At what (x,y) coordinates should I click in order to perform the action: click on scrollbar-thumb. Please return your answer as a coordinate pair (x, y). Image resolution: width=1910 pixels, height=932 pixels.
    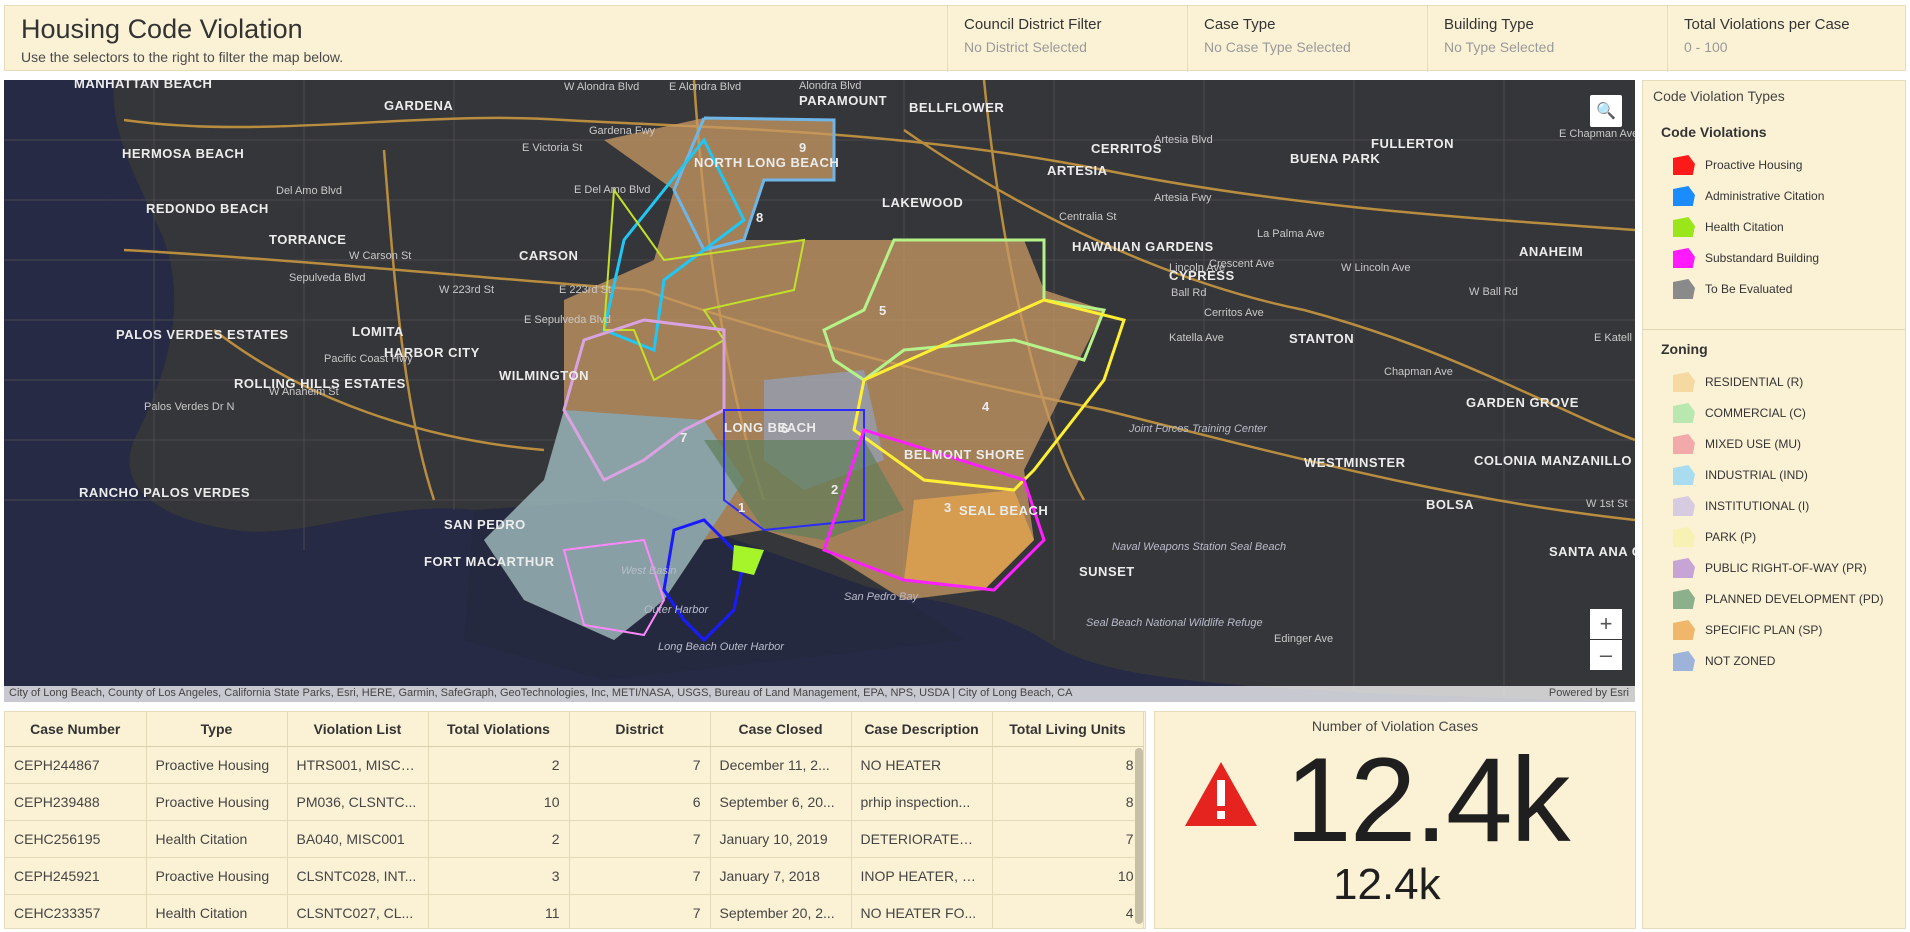
    Looking at the image, I should click on (1139, 836).